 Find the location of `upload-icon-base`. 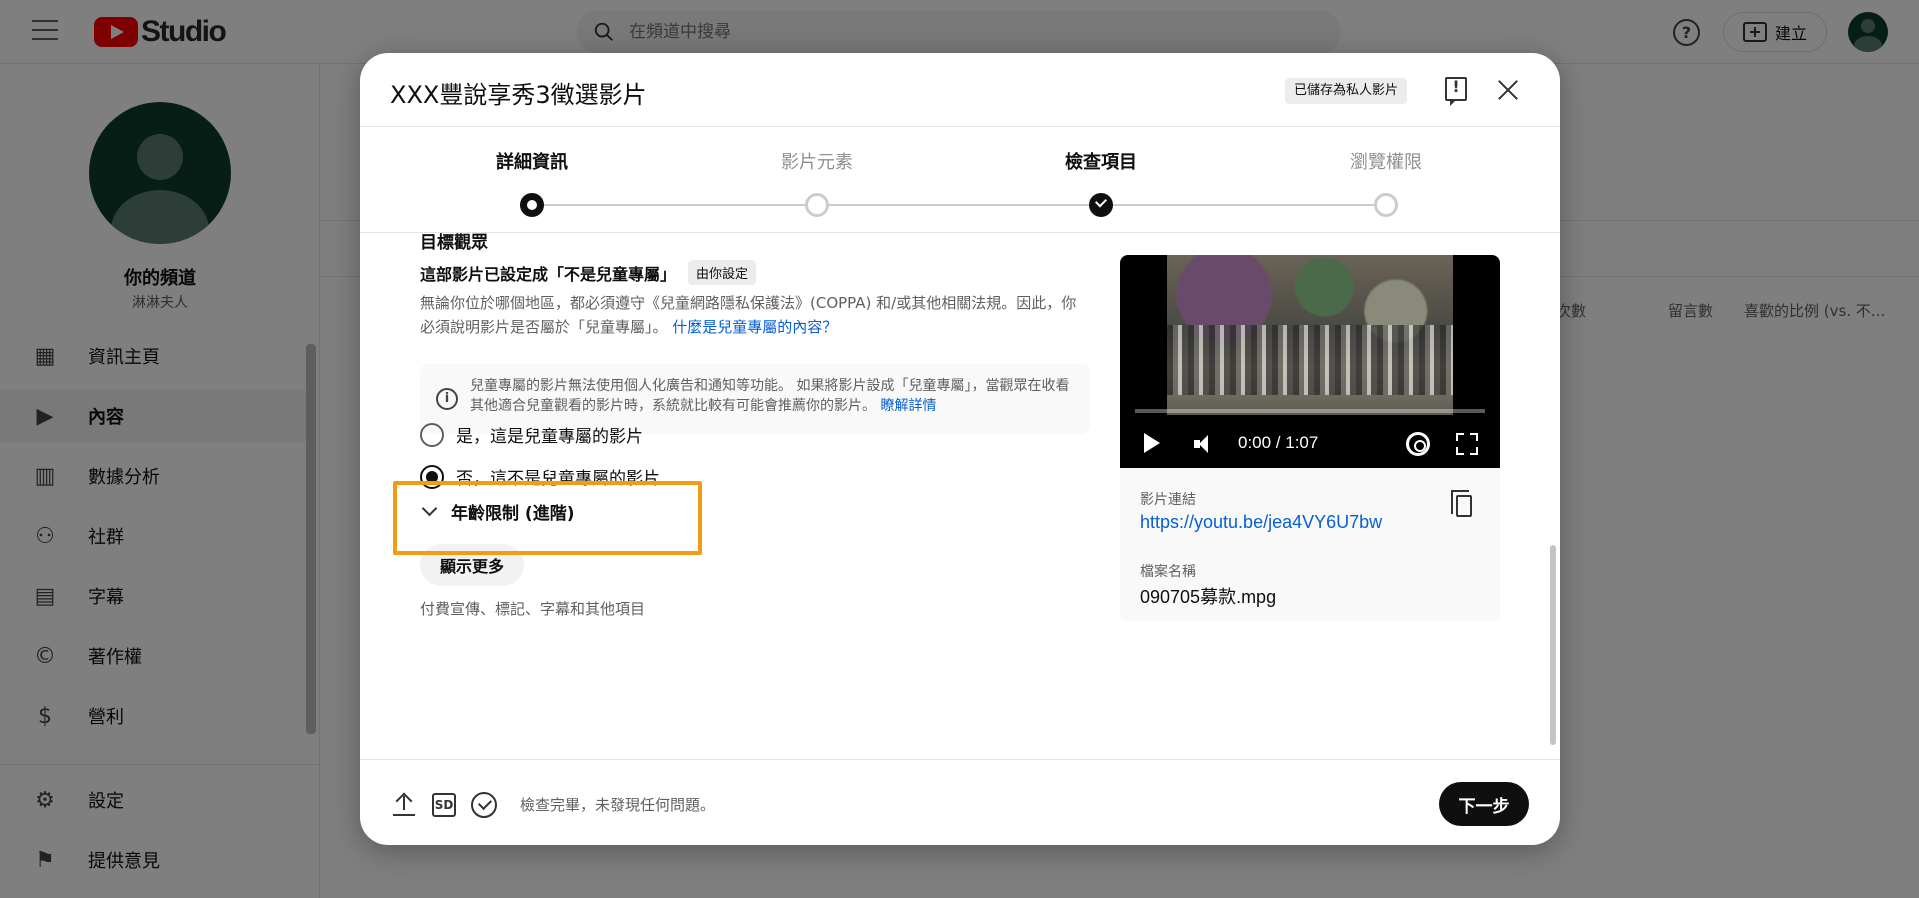

upload-icon-base is located at coordinates (404, 815).